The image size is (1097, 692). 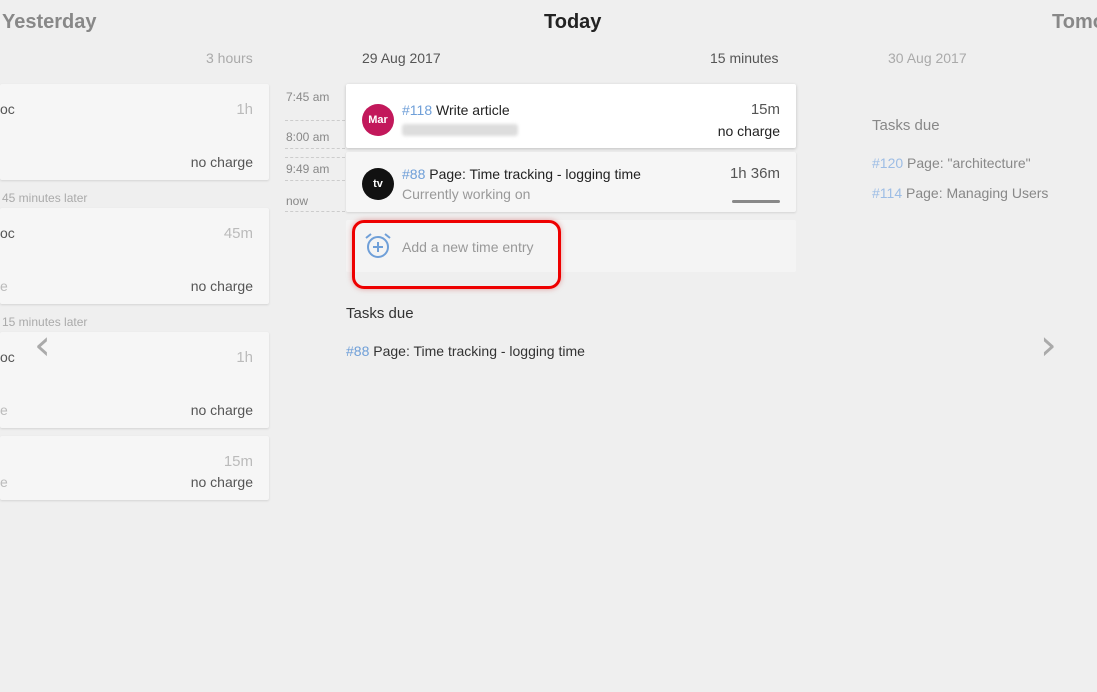 I want to click on timeline-time: now, so click(x=297, y=201).